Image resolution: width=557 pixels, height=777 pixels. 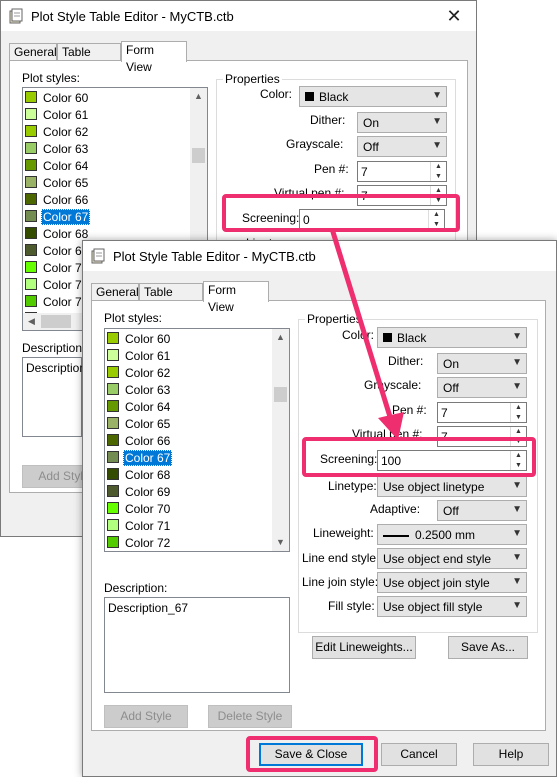 What do you see at coordinates (146, 716) in the screenshot?
I see `add-style-button: Add Style` at bounding box center [146, 716].